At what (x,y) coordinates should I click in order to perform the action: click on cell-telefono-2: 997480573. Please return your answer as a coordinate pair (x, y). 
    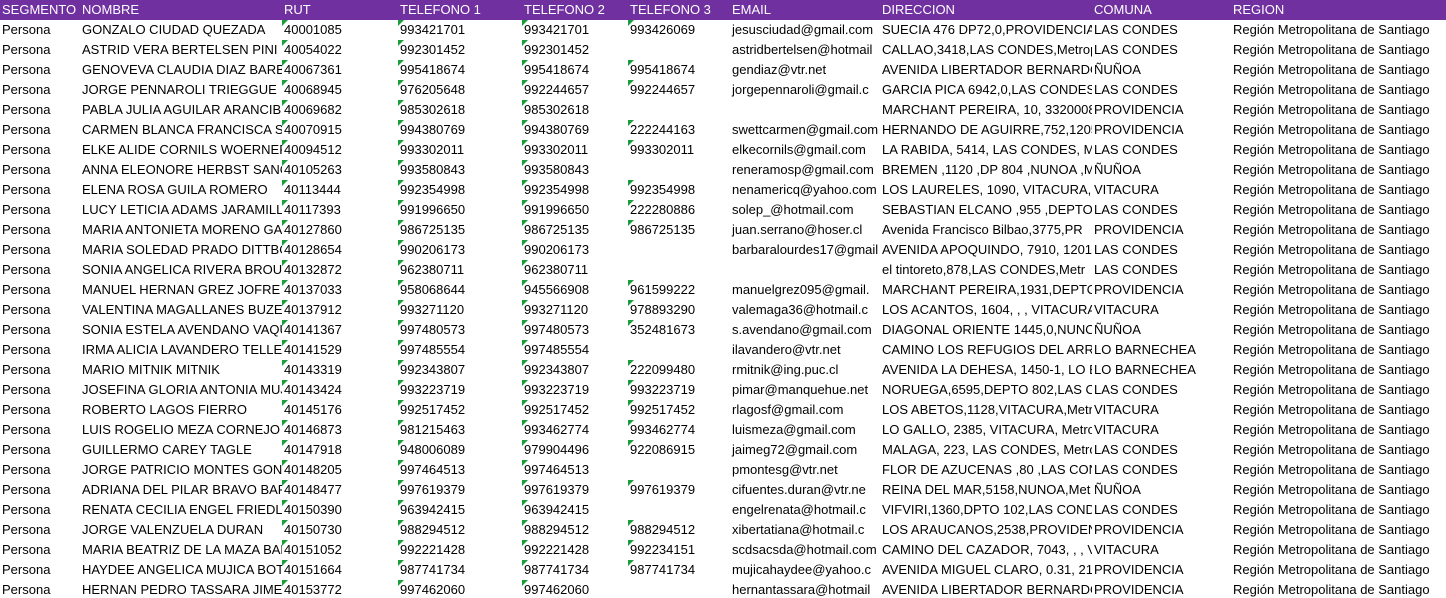
    Looking at the image, I should click on (575, 330).